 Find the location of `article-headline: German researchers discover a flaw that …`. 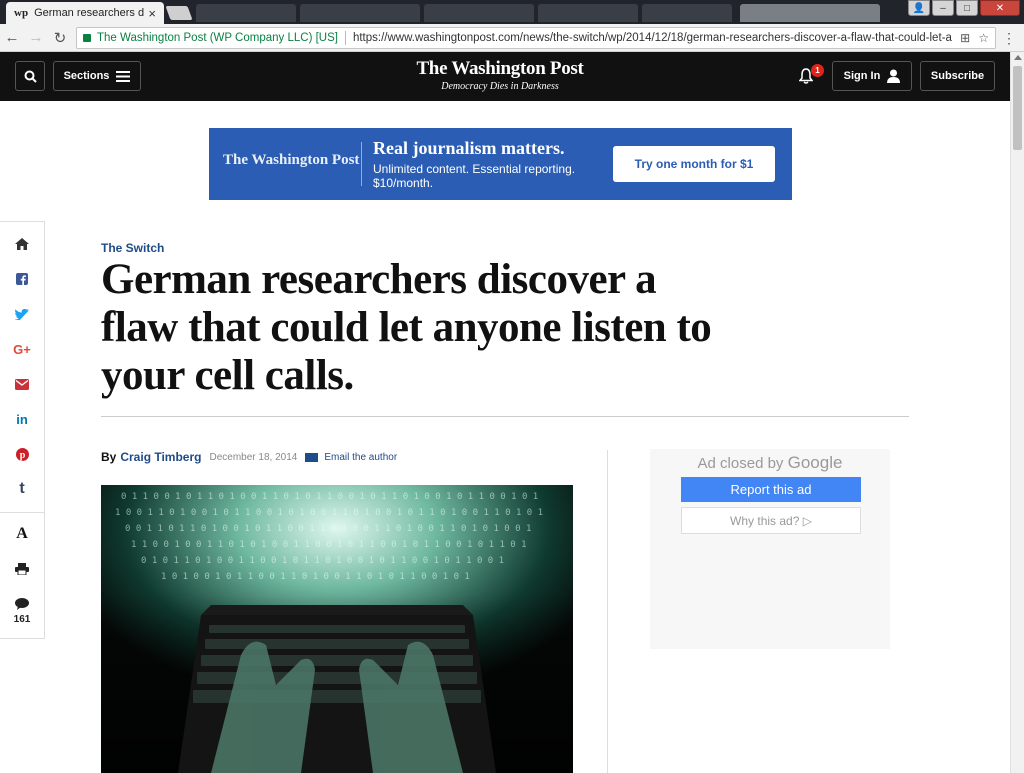

article-headline: German researchers discover a flaw that … is located at coordinates (406, 327).